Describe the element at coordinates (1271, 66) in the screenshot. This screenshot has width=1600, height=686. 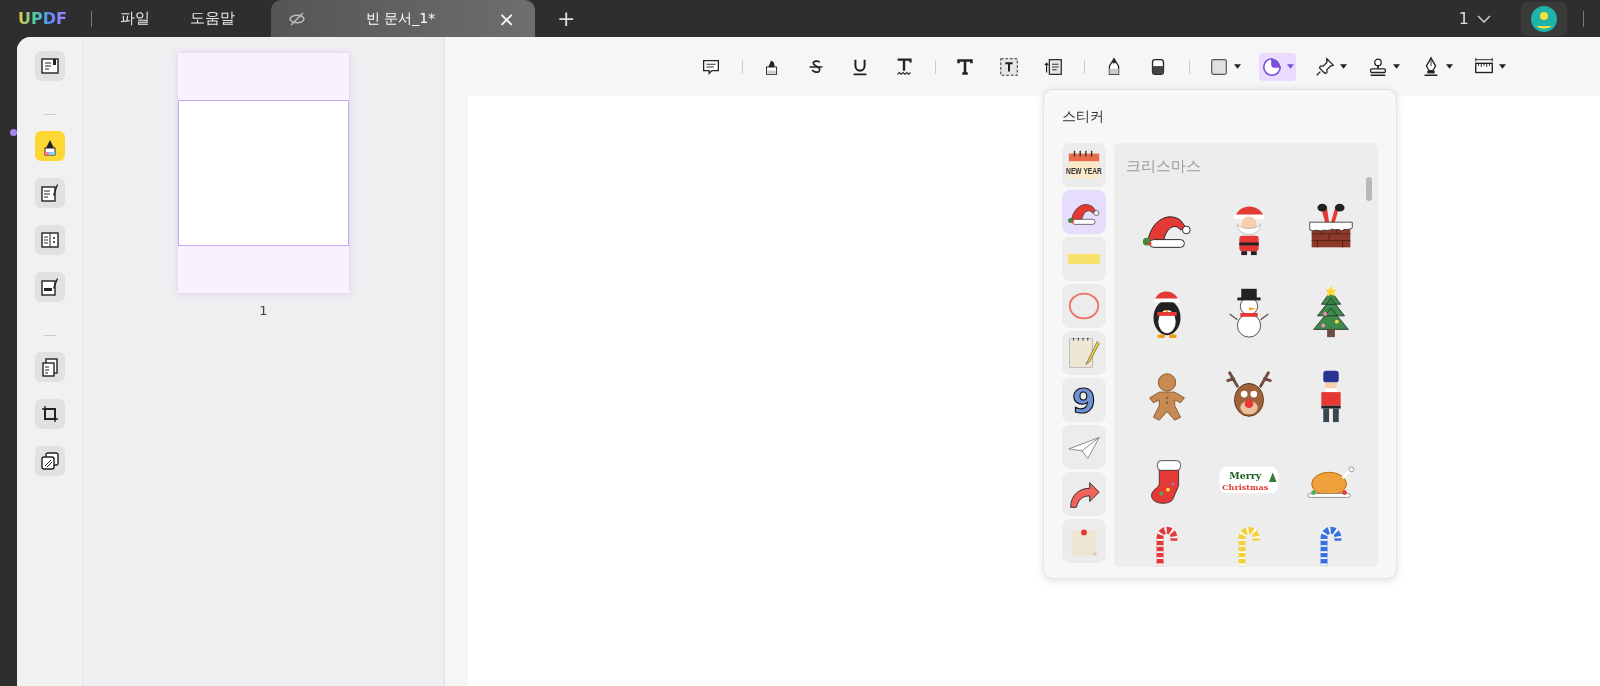
I see `sticker-icon` at that location.